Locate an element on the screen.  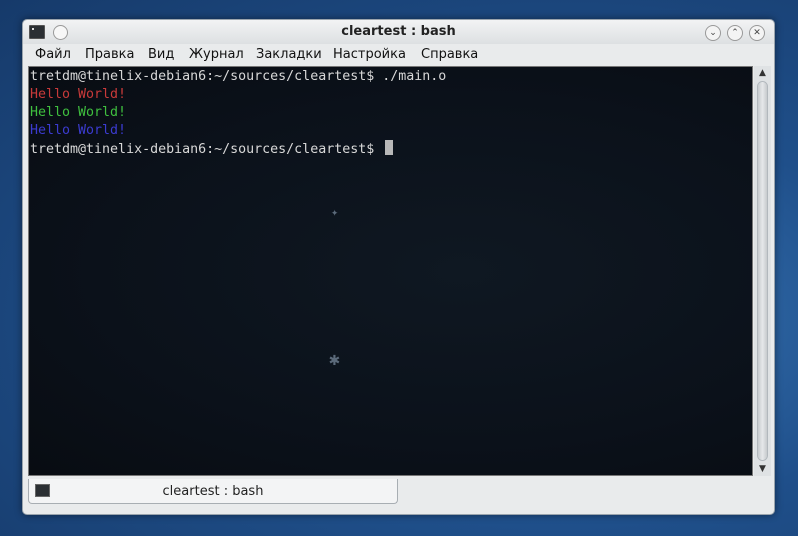
tab-bar: cleartest : bash is located at coordinates (398, 495).